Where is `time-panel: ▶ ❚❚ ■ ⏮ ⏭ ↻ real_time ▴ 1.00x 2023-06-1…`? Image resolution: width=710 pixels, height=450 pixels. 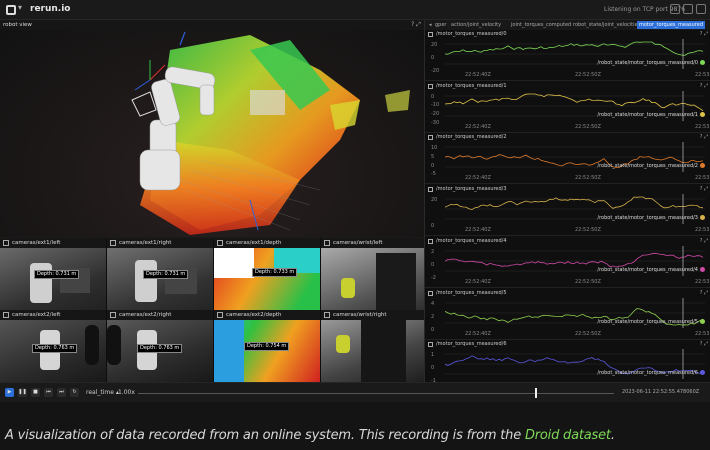 time-panel: ▶ ❚❚ ■ ⏮ ⏭ ↻ real_time ▴ 1.00x 2023-06-1… is located at coordinates (355, 392).